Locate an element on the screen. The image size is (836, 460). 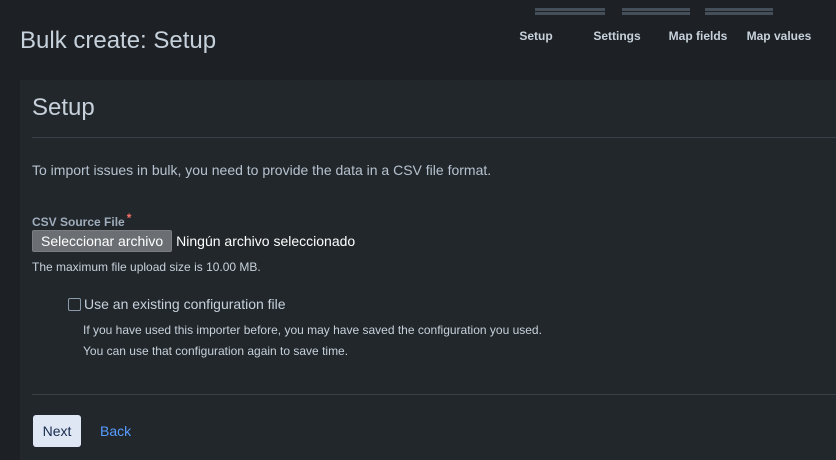
csv-source-label: CSV Source File * is located at coordinates (81, 220).